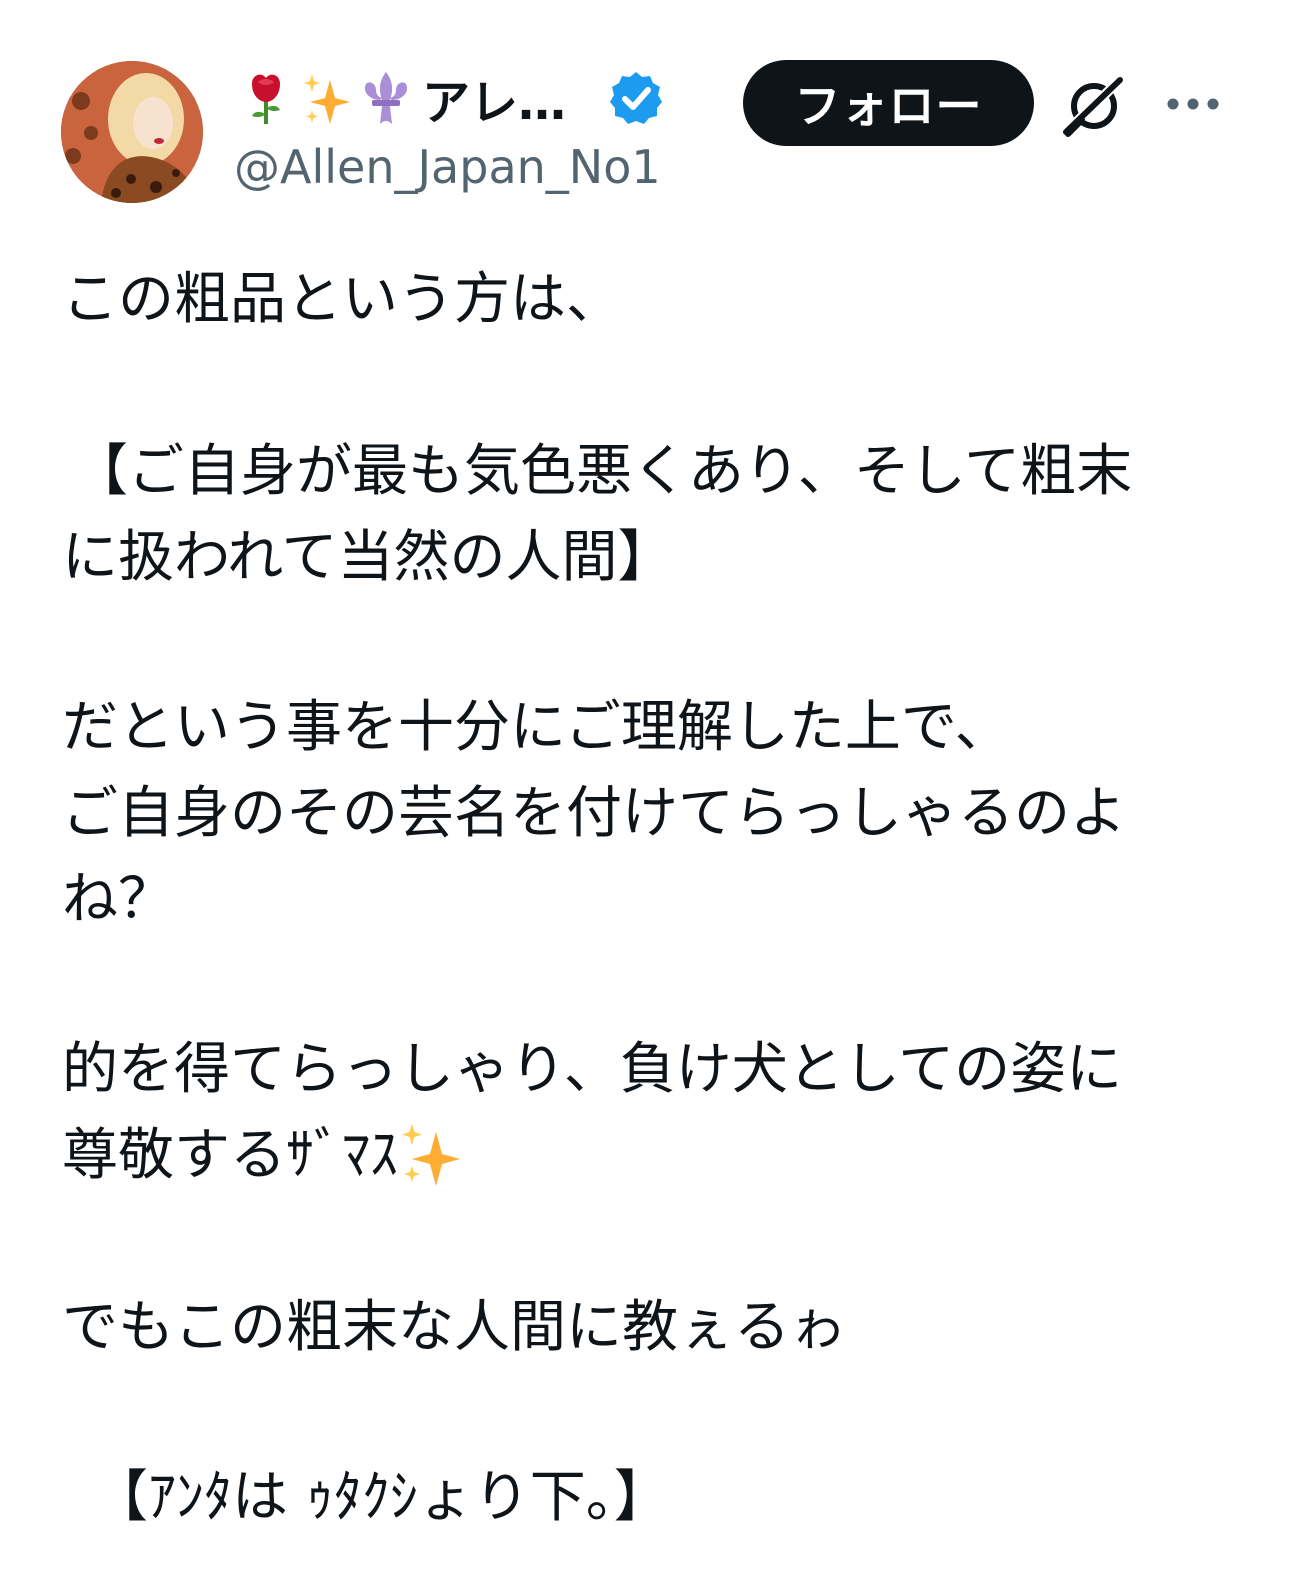 Image resolution: width=1300 pixels, height=1585 pixels. Describe the element at coordinates (636, 98) in the screenshot. I see `verified-badge-icon` at that location.